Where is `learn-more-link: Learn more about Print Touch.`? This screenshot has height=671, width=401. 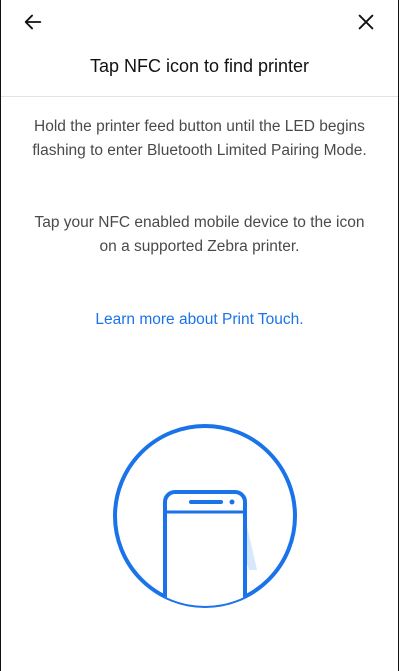
learn-more-link: Learn more about Print Touch. is located at coordinates (199, 320).